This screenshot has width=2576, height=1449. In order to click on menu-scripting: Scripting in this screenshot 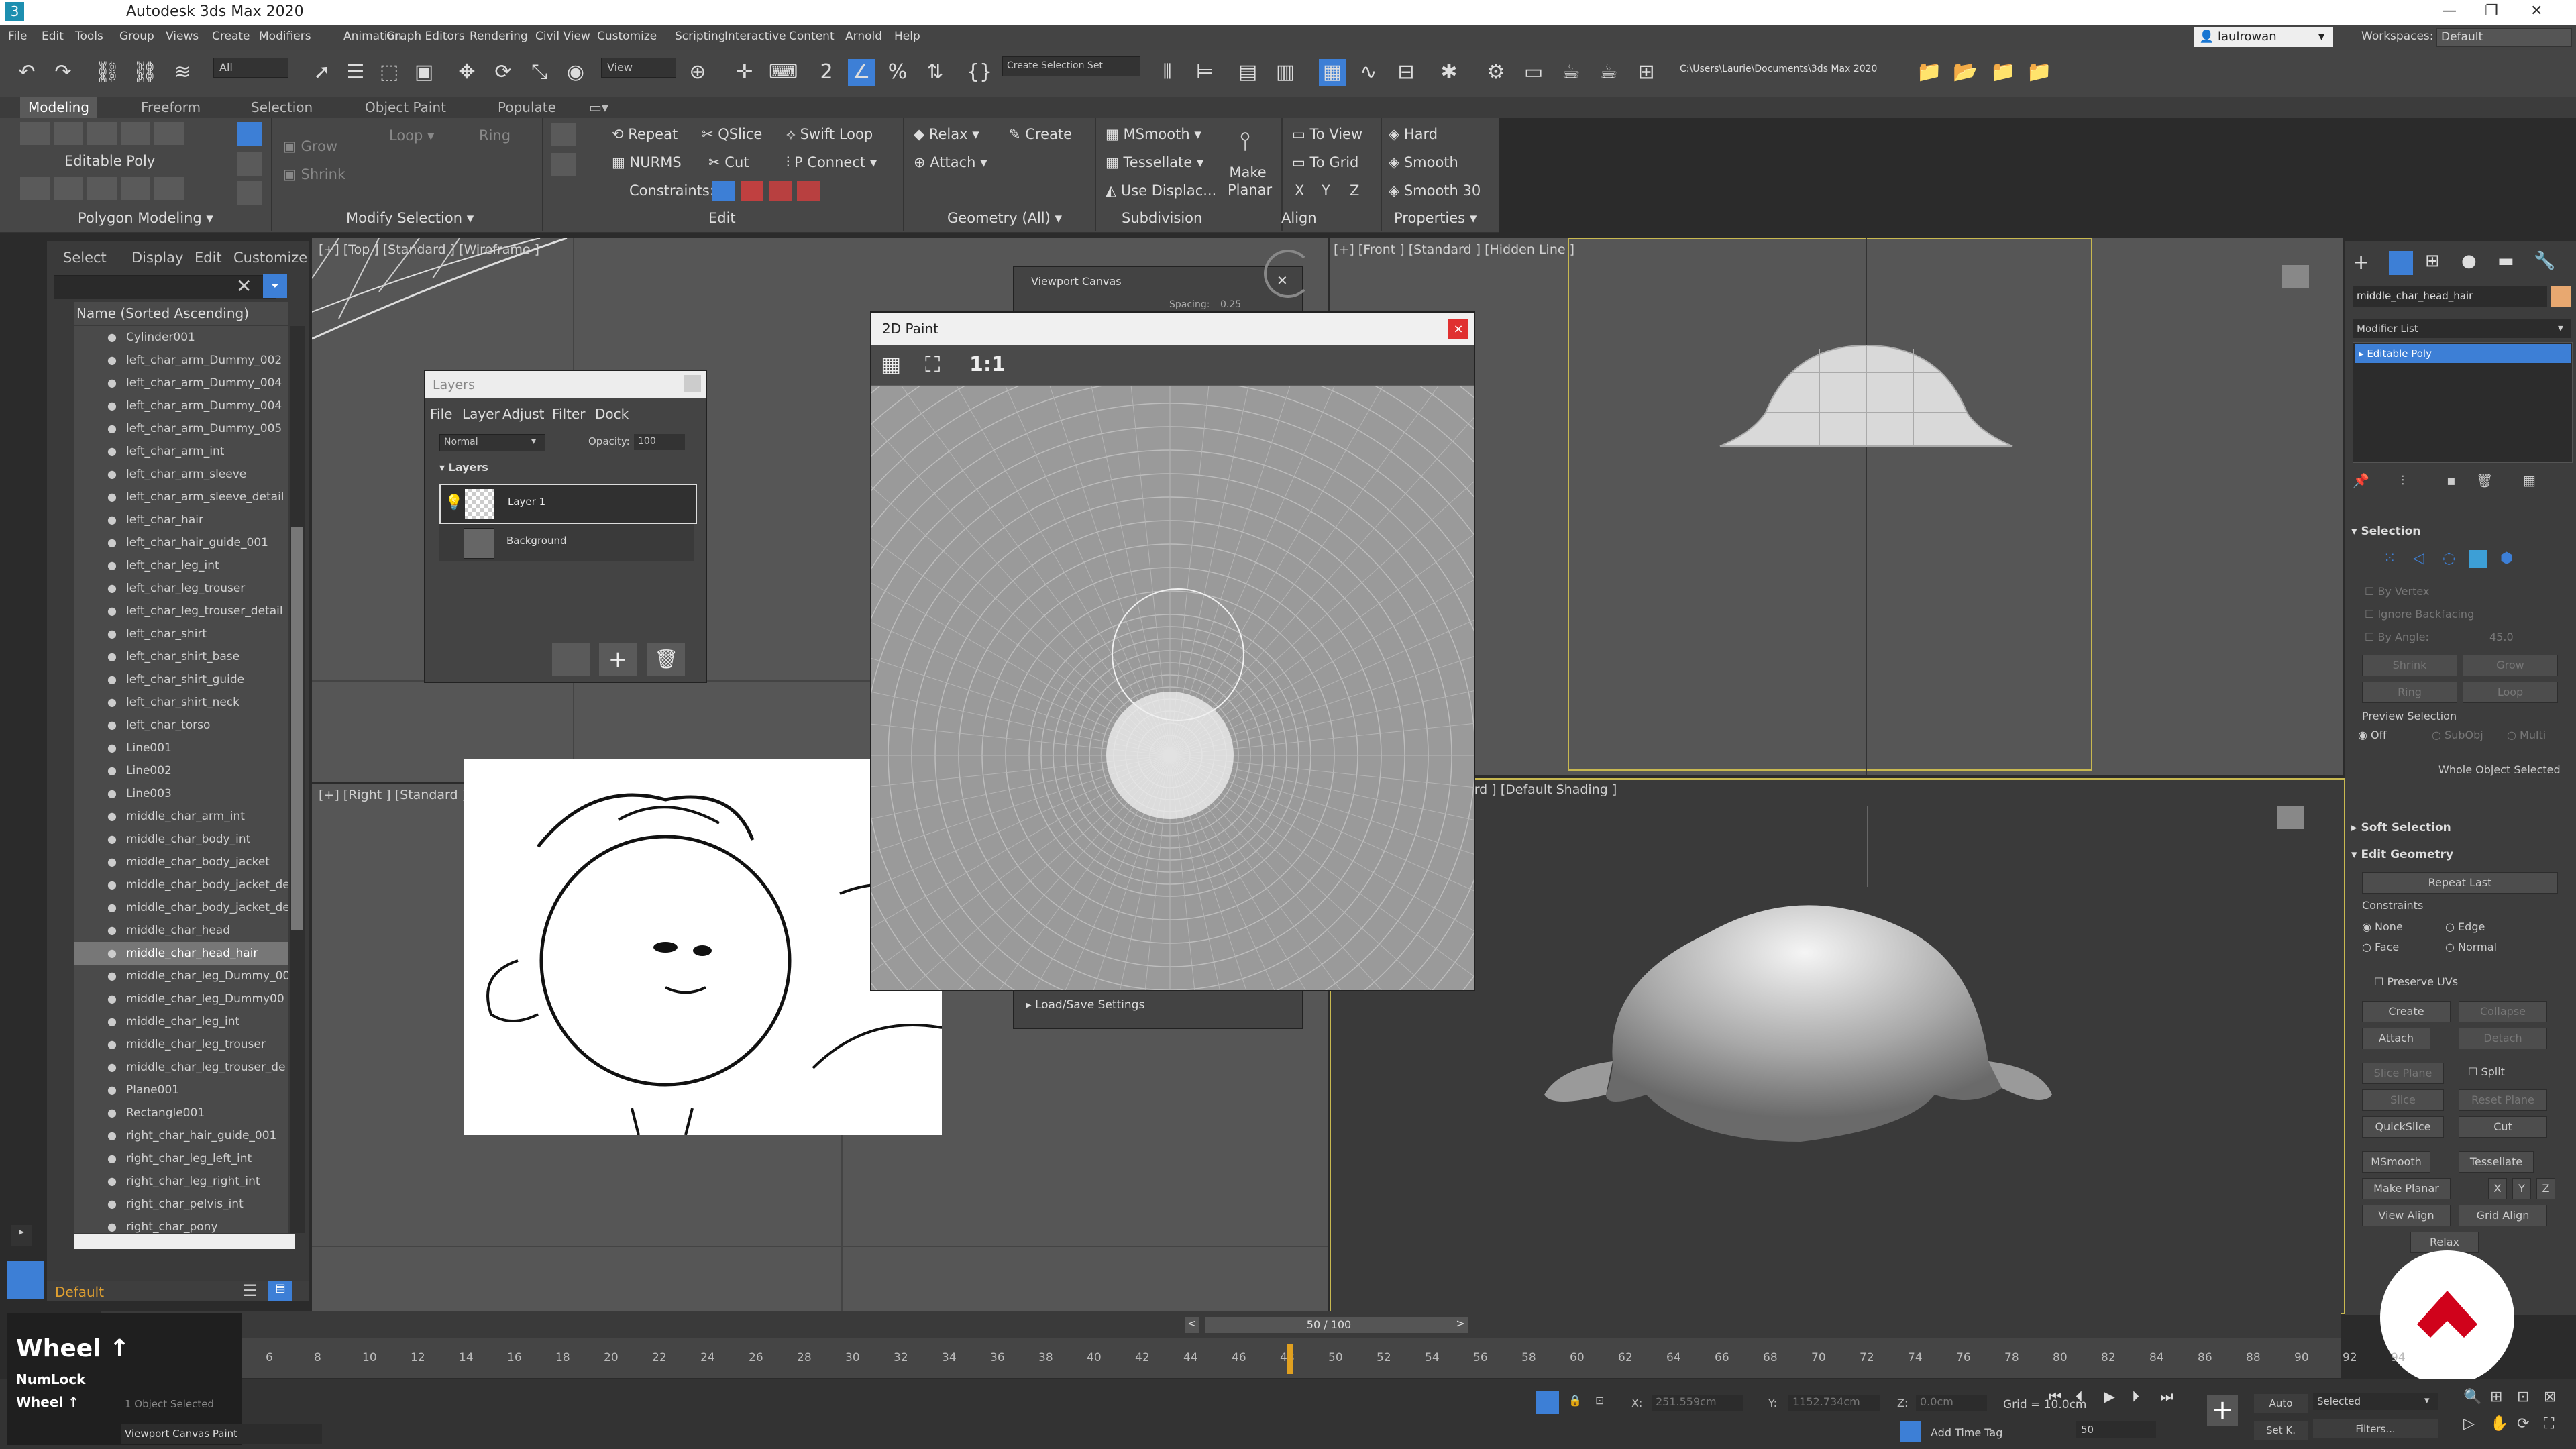, I will do `click(700, 36)`.